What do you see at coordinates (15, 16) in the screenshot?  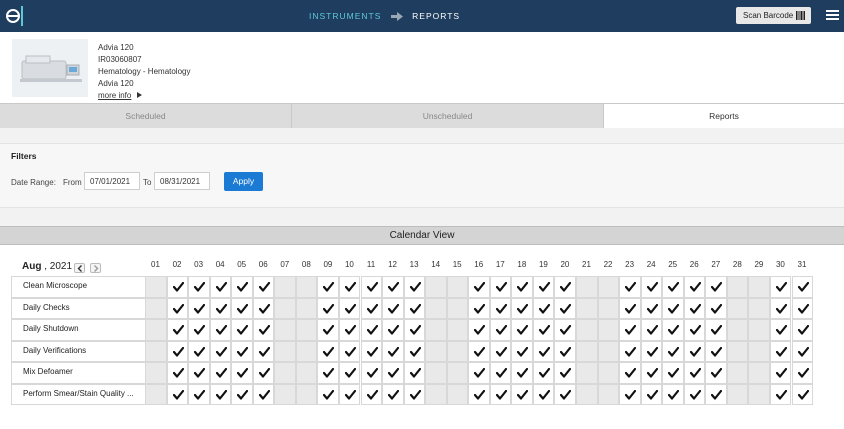 I see `brand-logo-icon` at bounding box center [15, 16].